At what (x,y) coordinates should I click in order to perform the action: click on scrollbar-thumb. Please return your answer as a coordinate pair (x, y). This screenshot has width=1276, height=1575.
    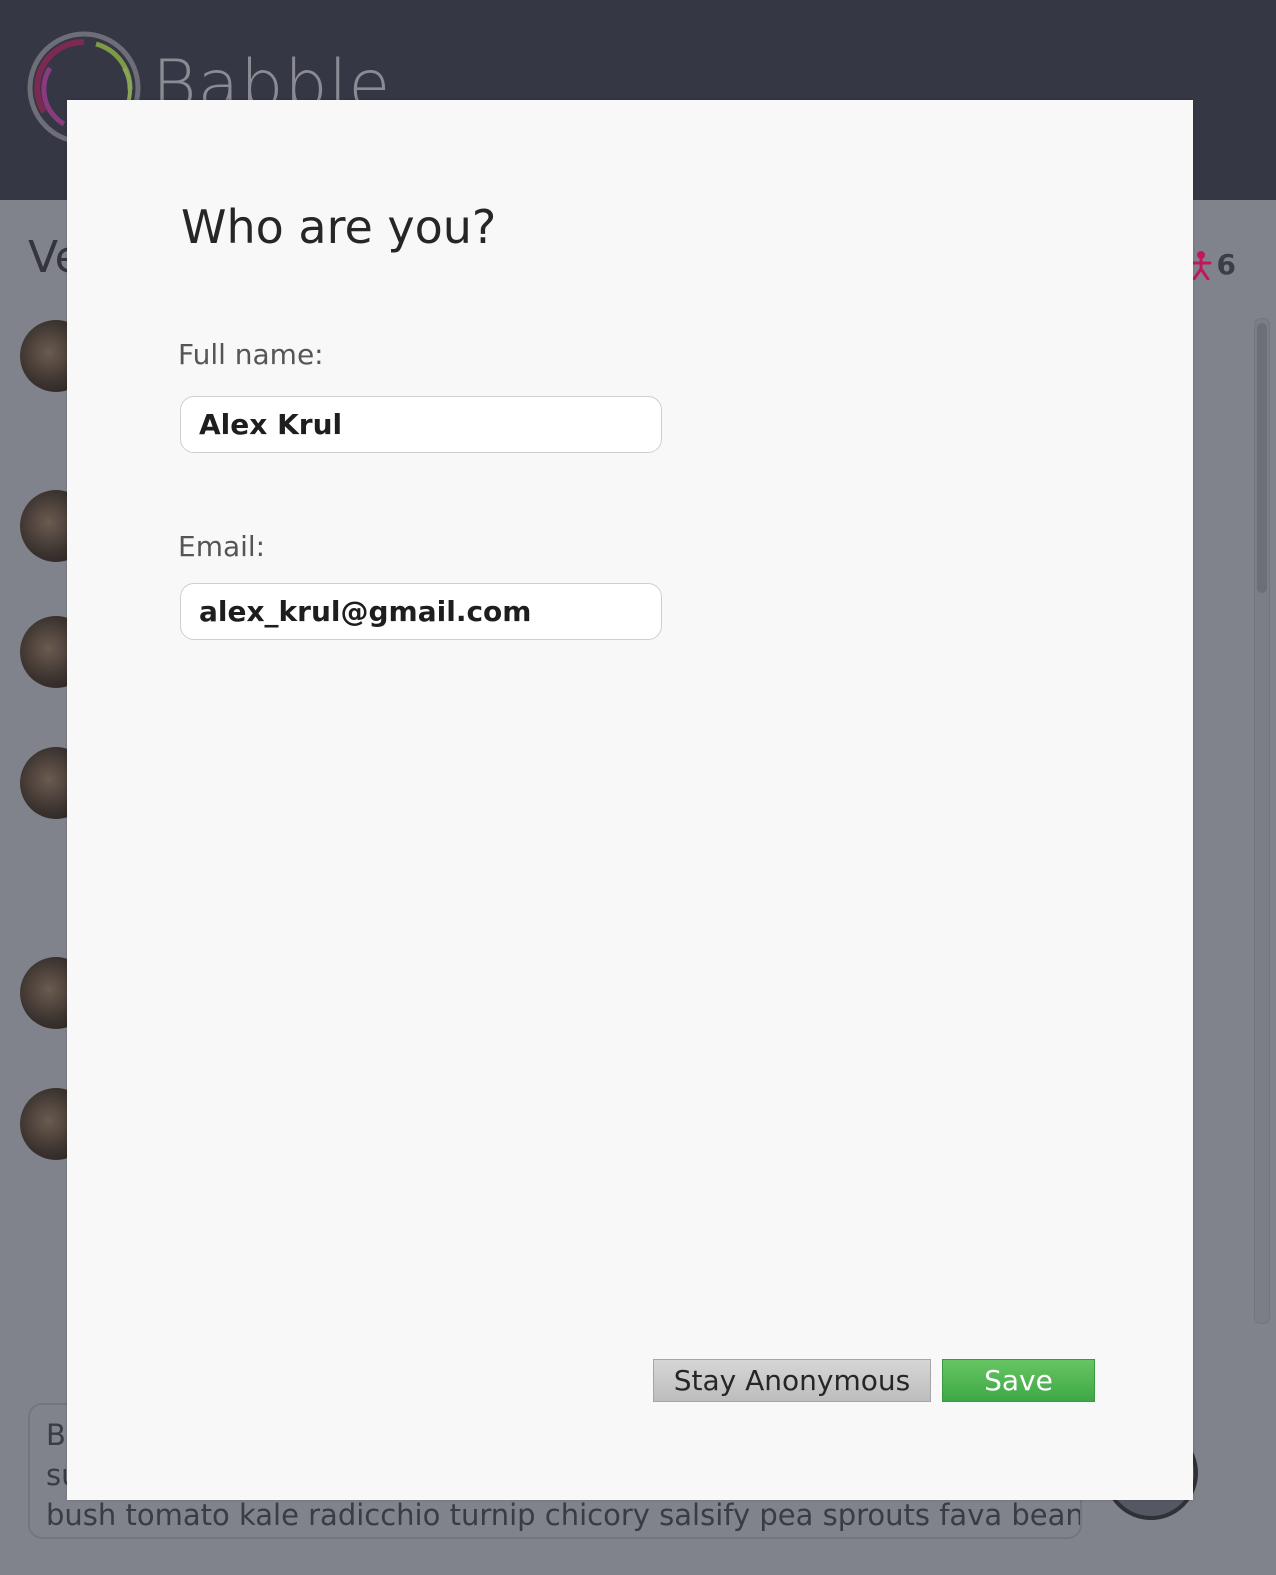
    Looking at the image, I should click on (1262, 458).